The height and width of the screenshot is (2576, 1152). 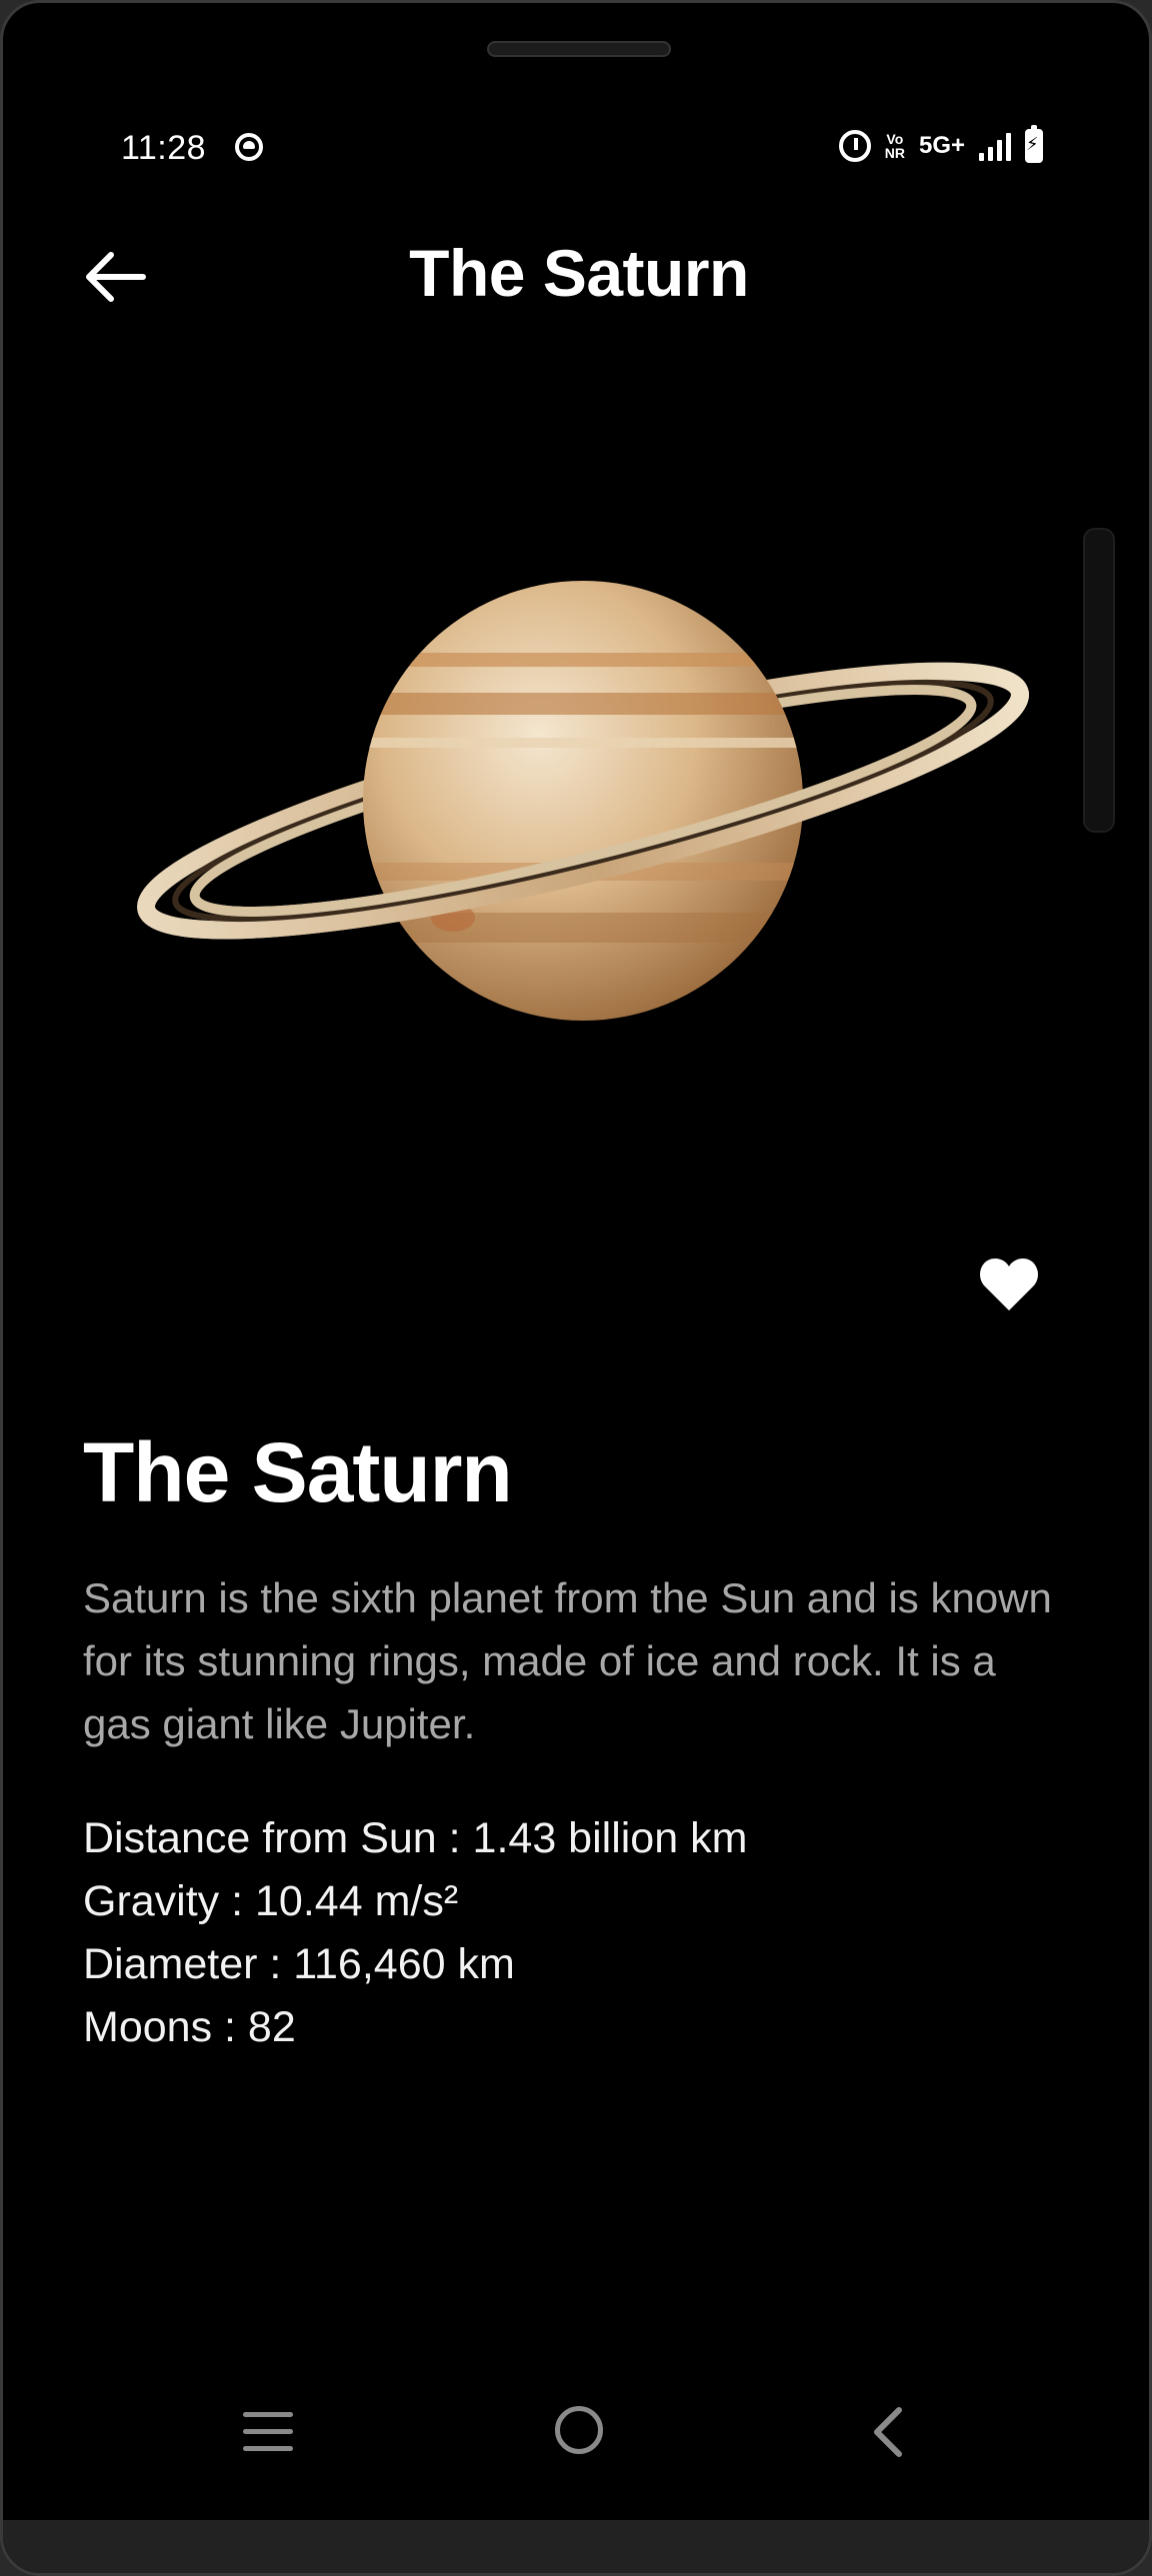 I want to click on bottom-bezel, so click(x=576, y=2547).